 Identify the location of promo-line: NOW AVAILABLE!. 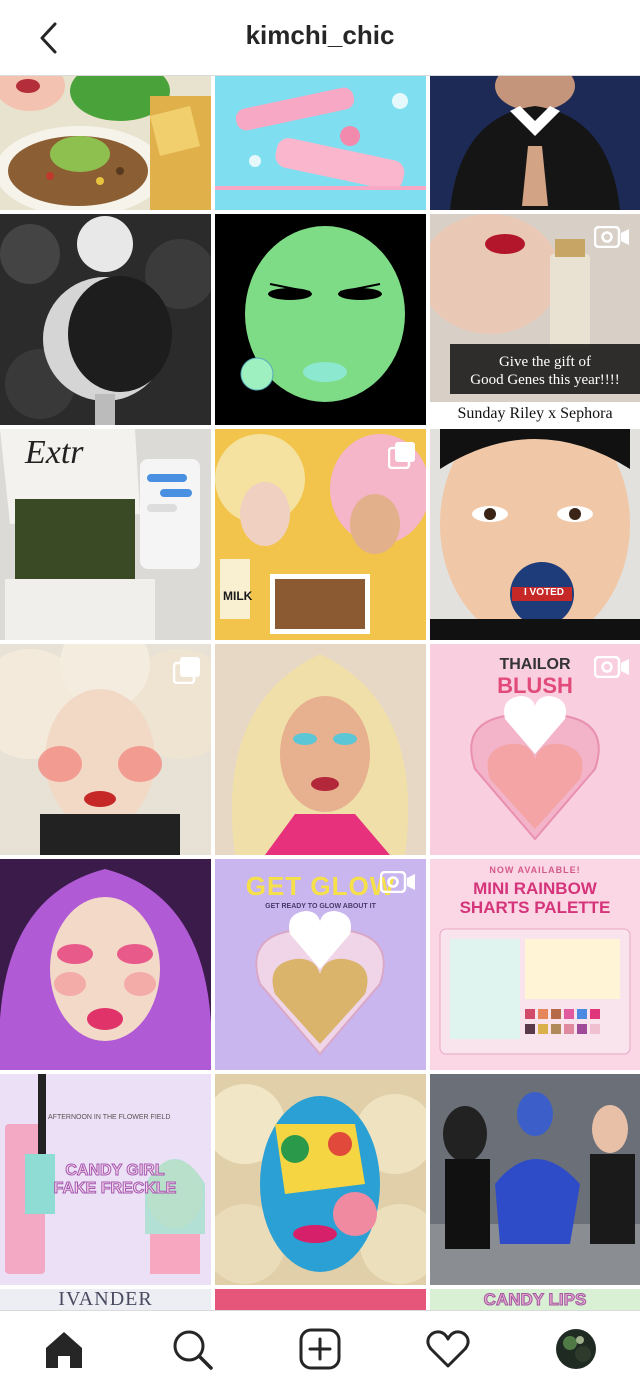
(535, 870).